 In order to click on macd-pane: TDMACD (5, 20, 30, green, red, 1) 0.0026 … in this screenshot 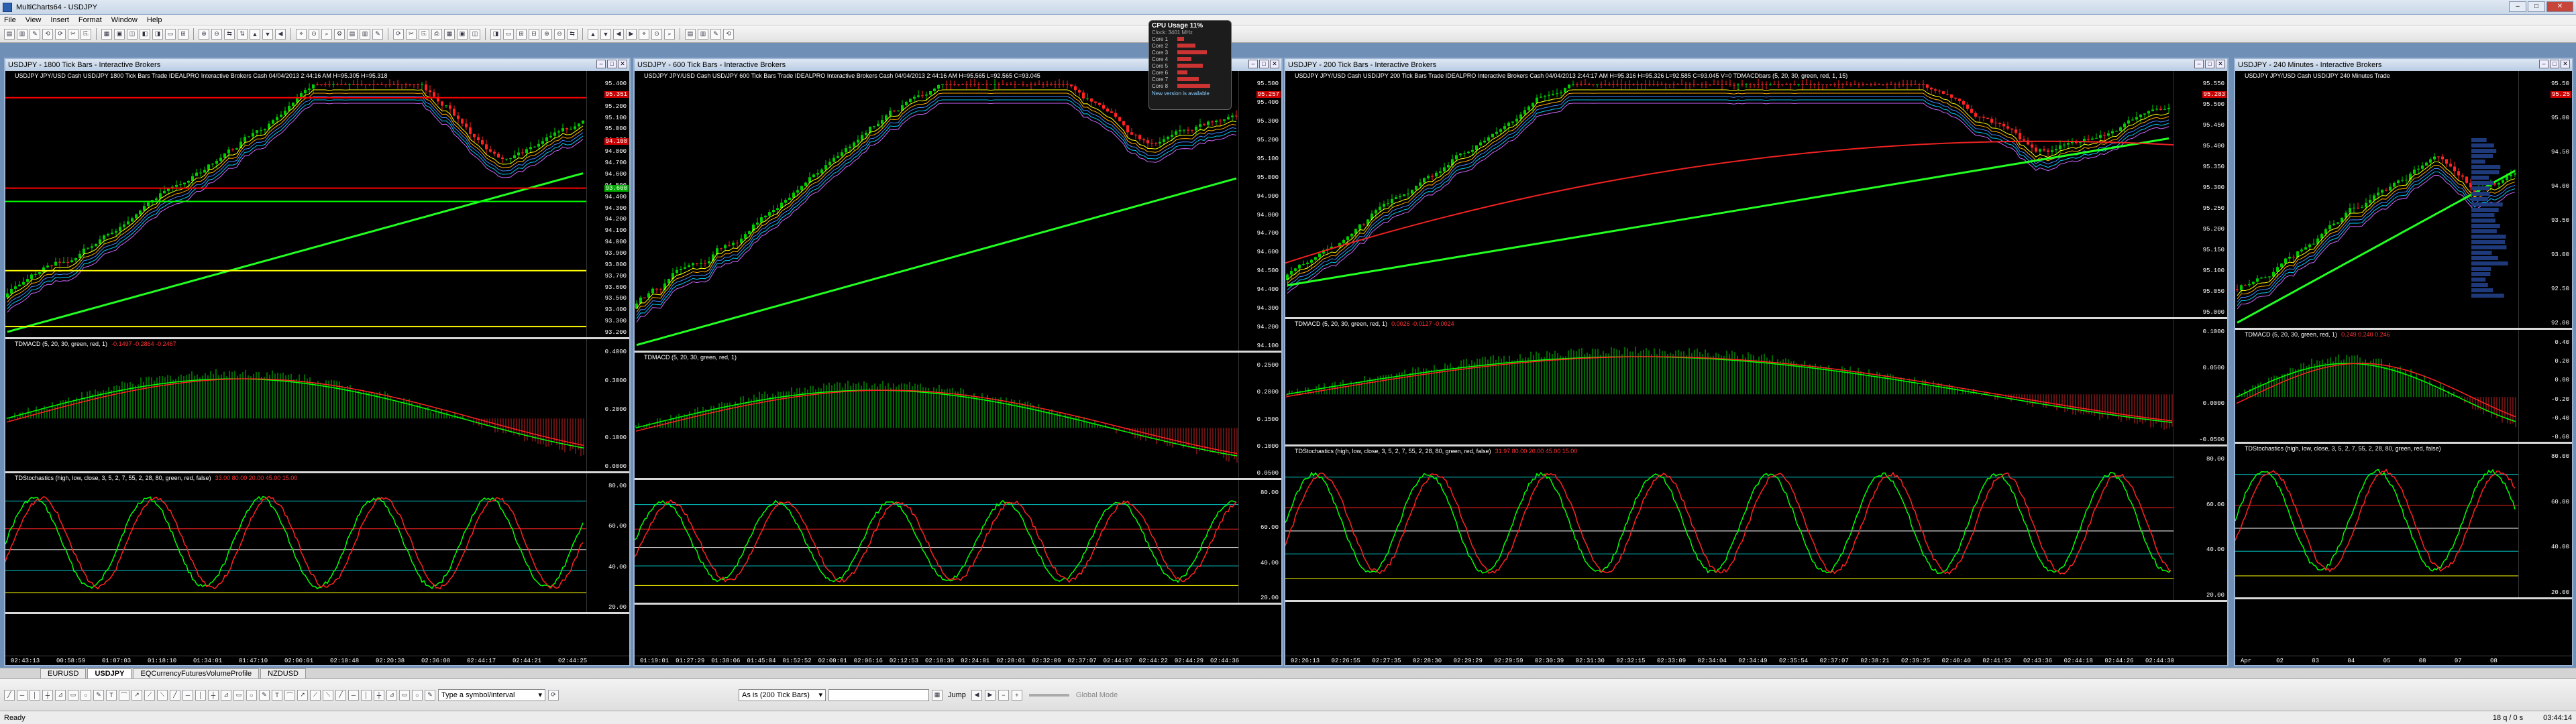, I will do `click(1756, 382)`.